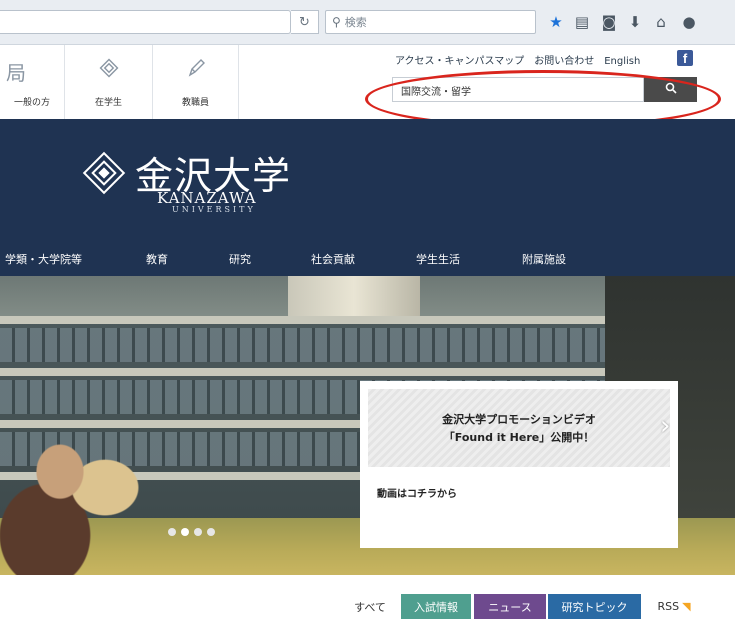 The height and width of the screenshot is (619, 735). I want to click on building-icon: 局, so click(38, 71).